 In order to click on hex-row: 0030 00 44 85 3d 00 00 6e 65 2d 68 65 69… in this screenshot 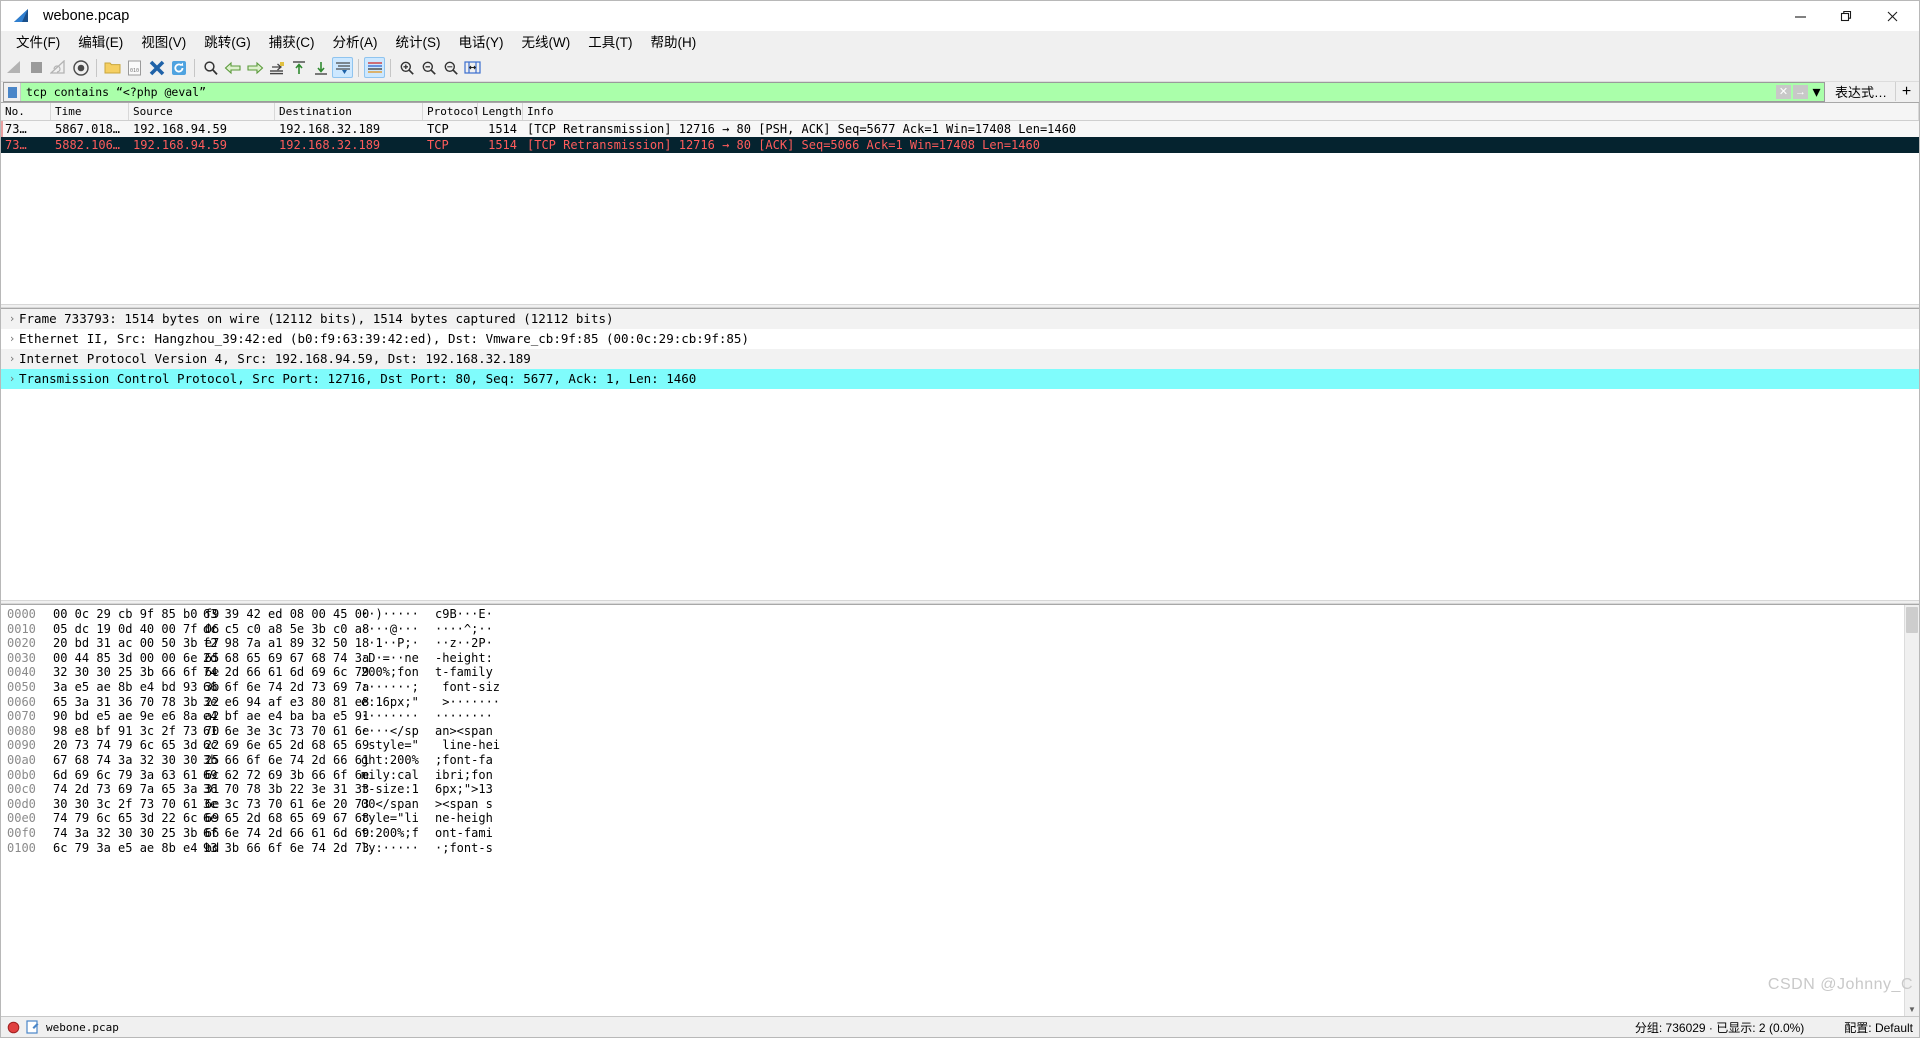, I will do `click(952, 658)`.